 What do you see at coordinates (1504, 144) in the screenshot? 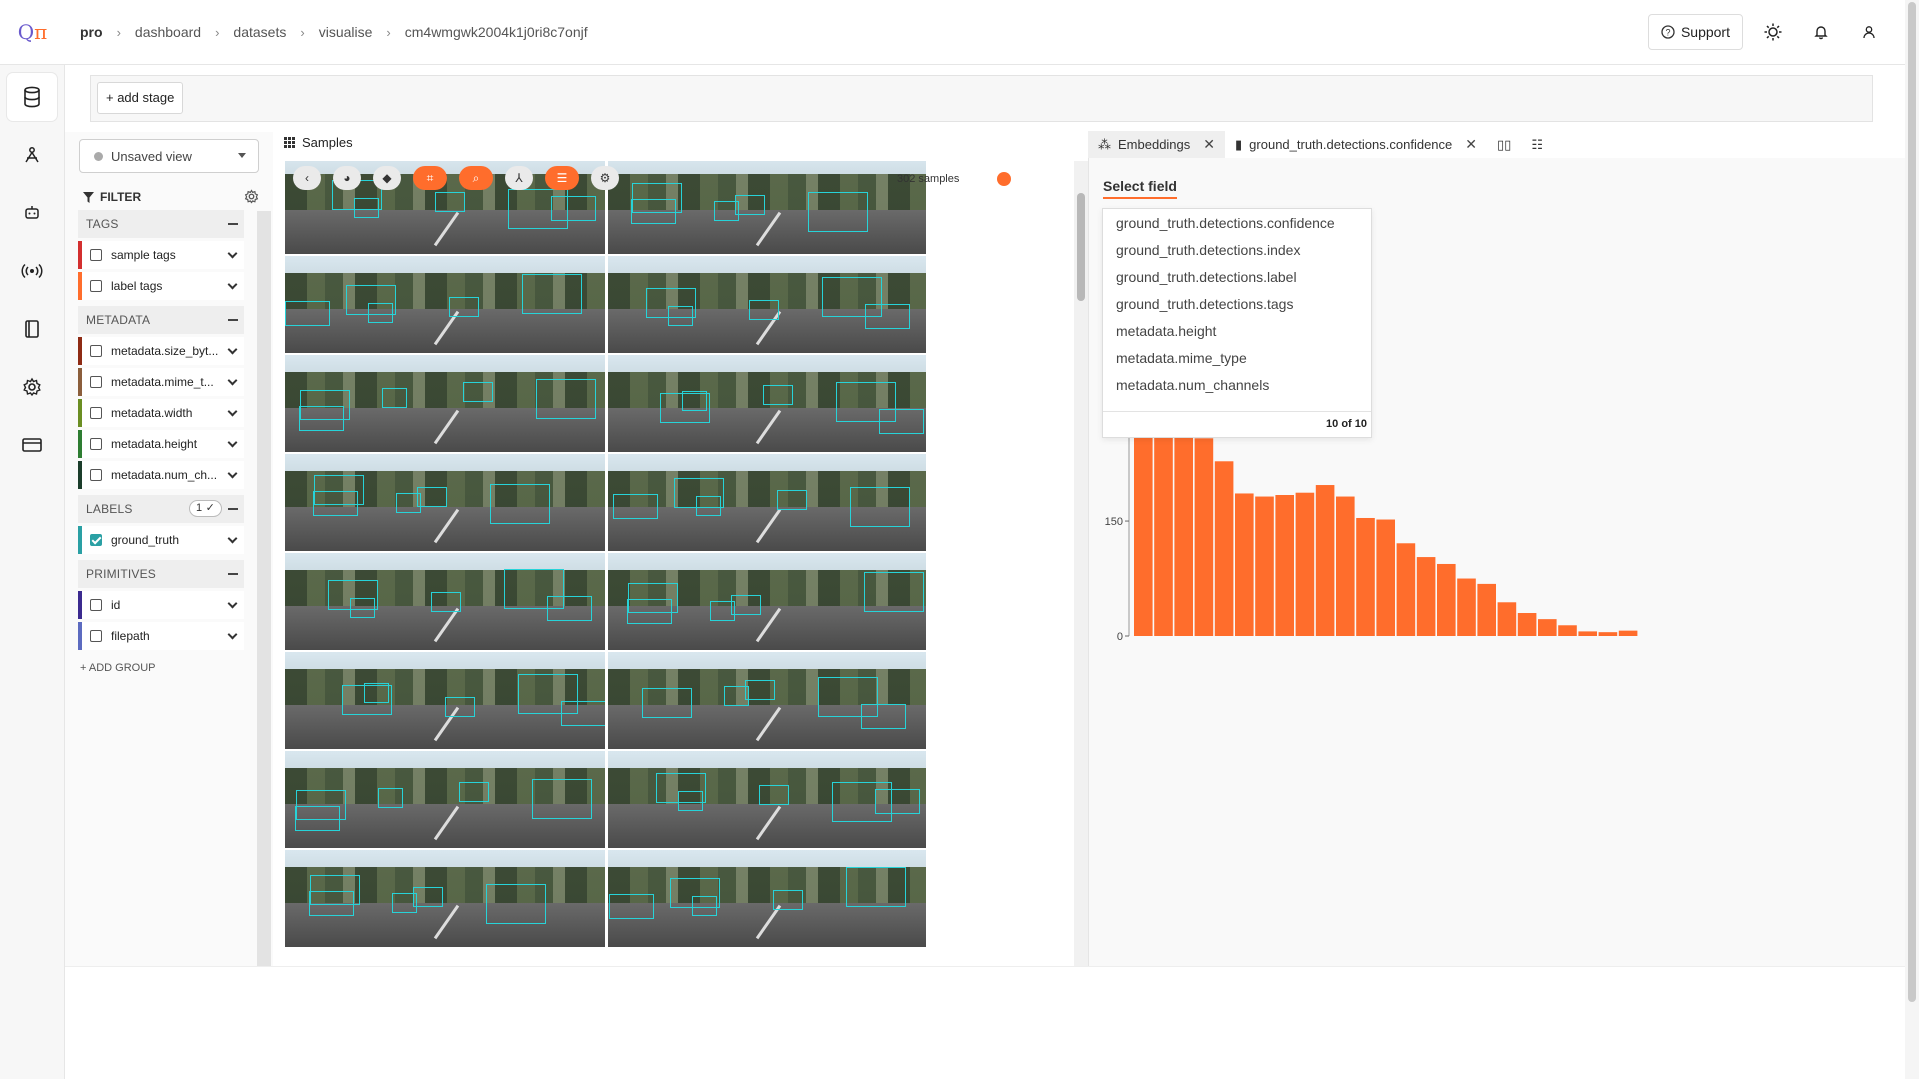
I see `split-horizontal-button: ▯▯` at bounding box center [1504, 144].